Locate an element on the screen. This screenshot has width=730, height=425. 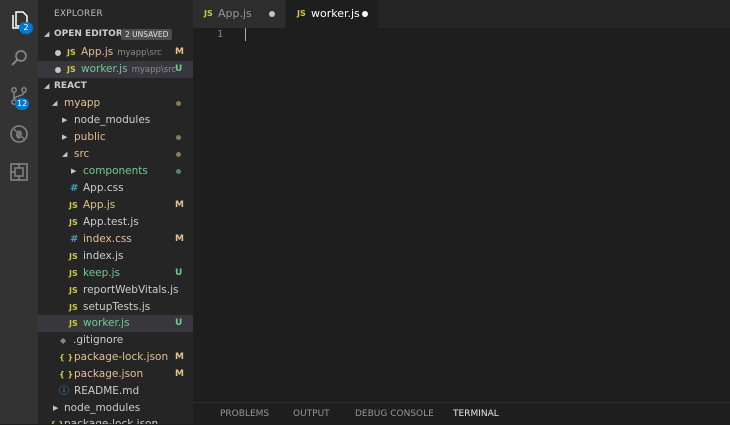
search-button is located at coordinates (19, 58).